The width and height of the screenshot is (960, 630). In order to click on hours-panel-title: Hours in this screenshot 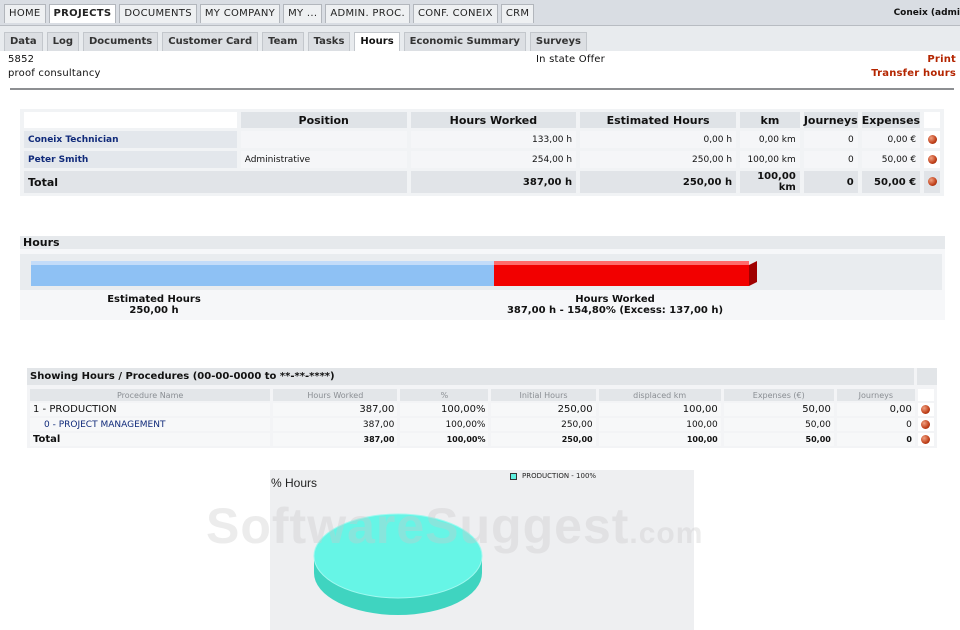, I will do `click(482, 242)`.